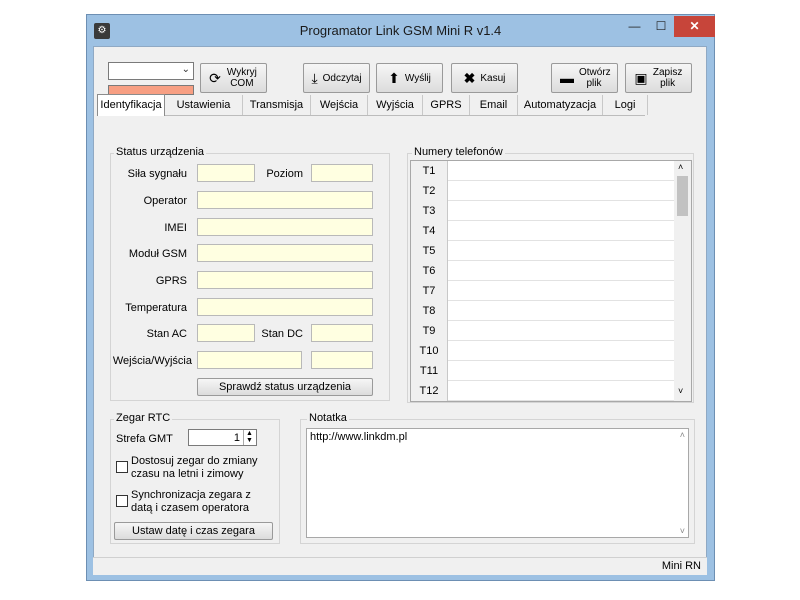  What do you see at coordinates (497, 483) in the screenshot?
I see `note-textarea: http://www.linkdm.pl ˄ ˅` at bounding box center [497, 483].